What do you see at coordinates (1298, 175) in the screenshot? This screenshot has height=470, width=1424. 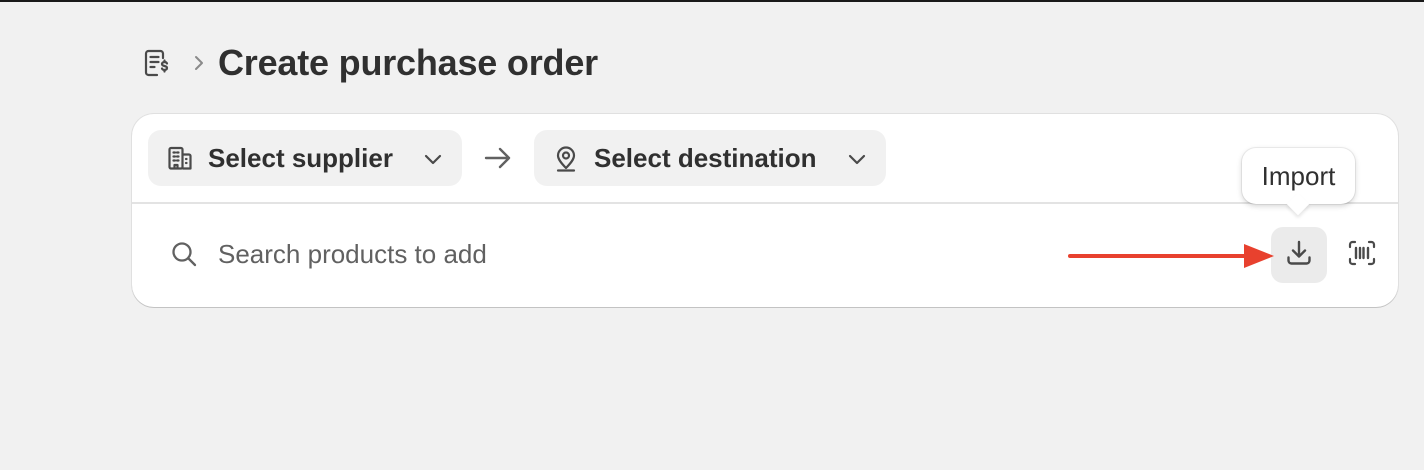 I see `import-tooltip-text: Import` at bounding box center [1298, 175].